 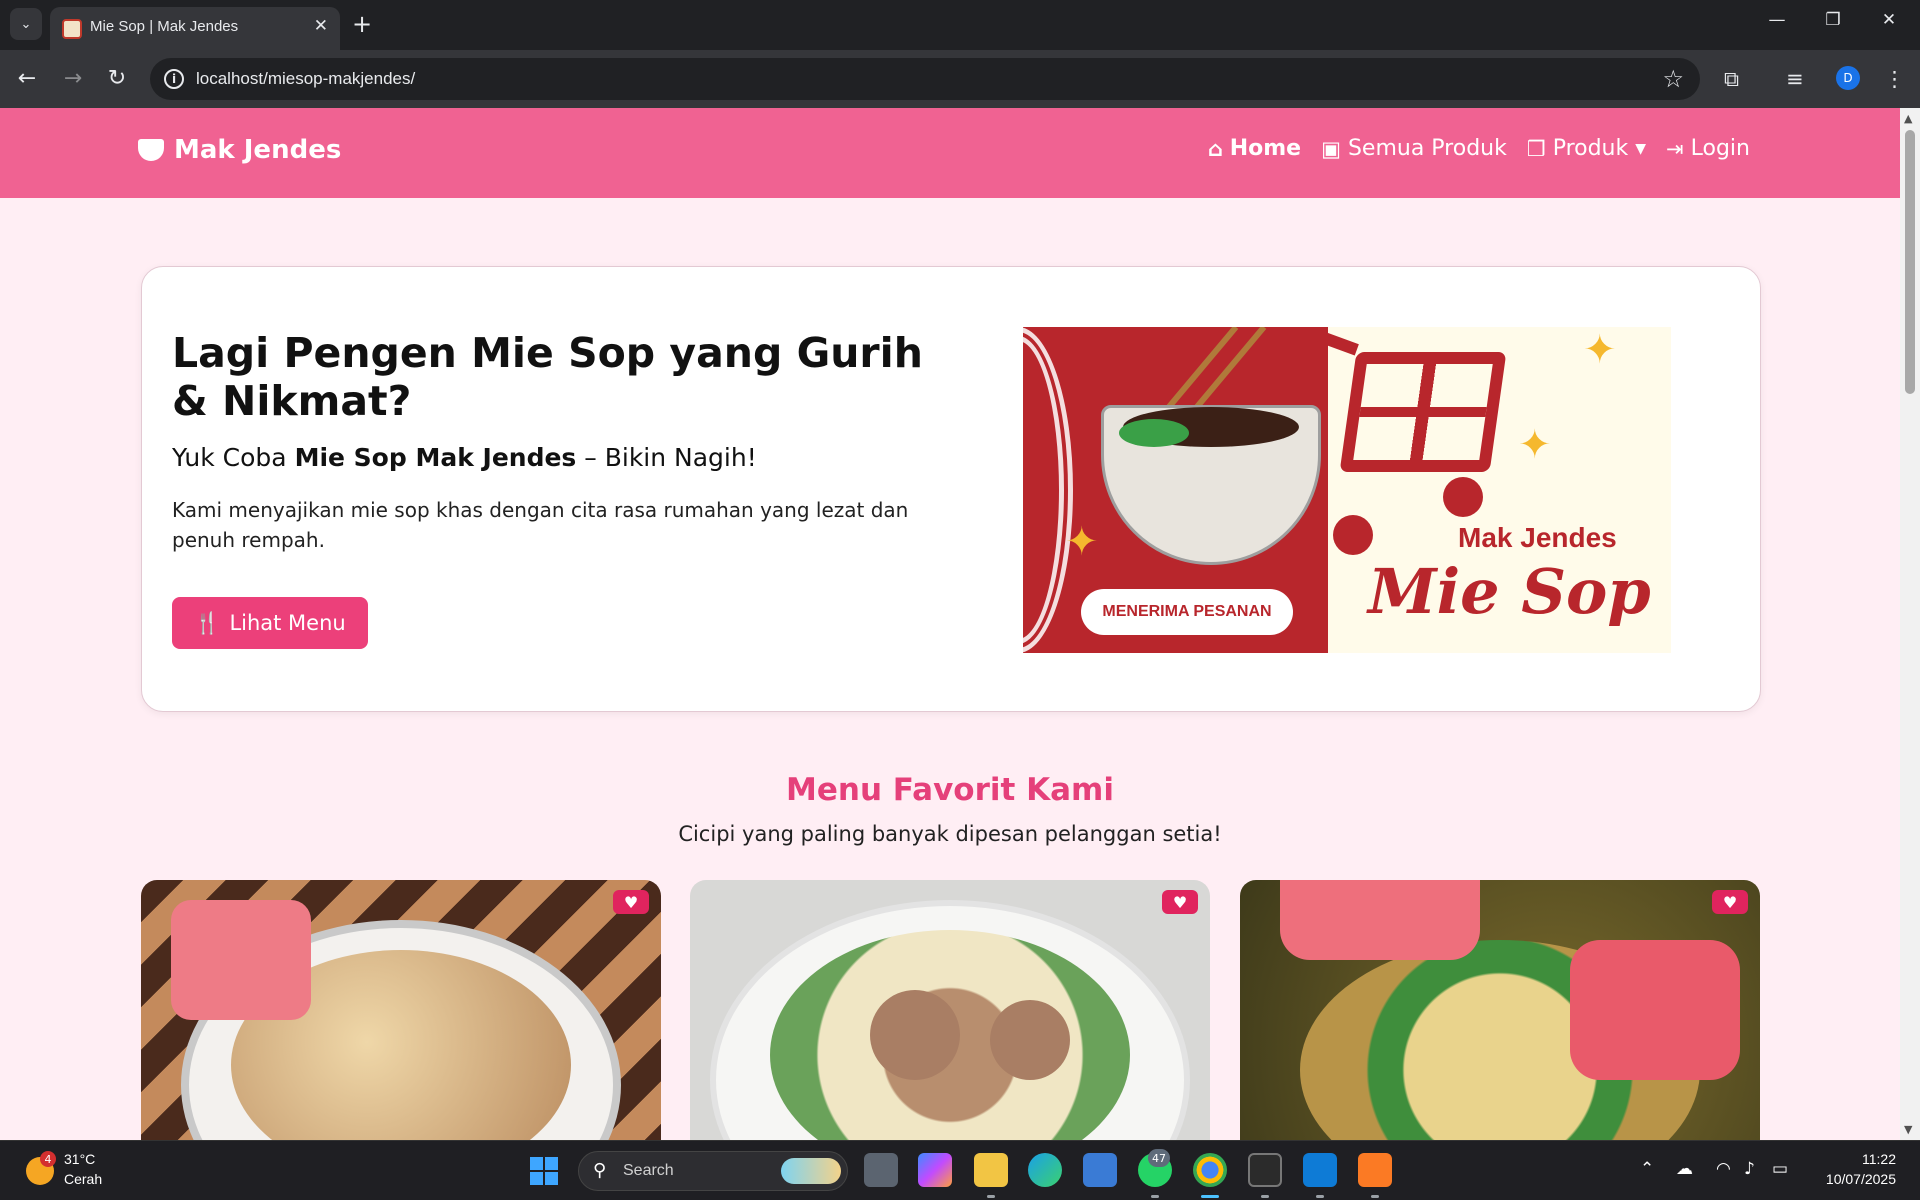 What do you see at coordinates (600, 1170) in the screenshot?
I see `search-icon: ⚲` at bounding box center [600, 1170].